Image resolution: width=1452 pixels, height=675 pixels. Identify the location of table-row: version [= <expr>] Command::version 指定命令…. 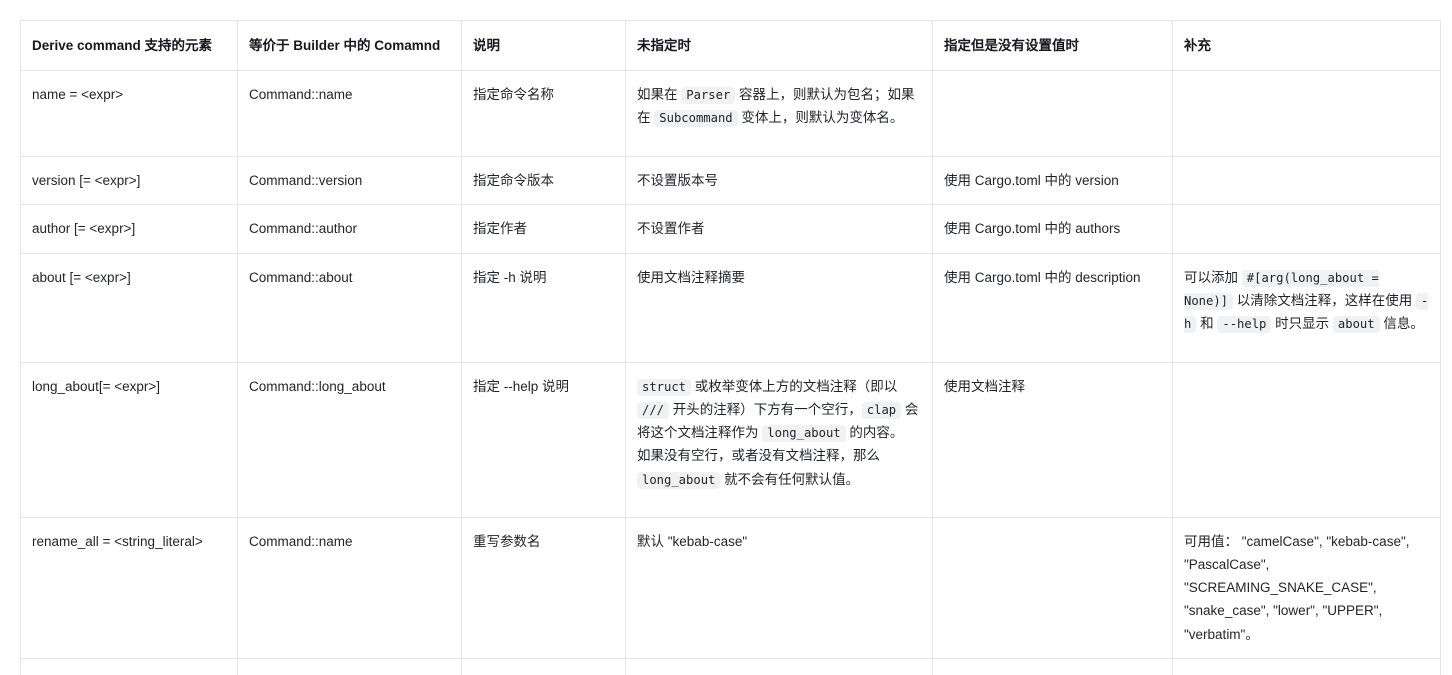
(730, 181).